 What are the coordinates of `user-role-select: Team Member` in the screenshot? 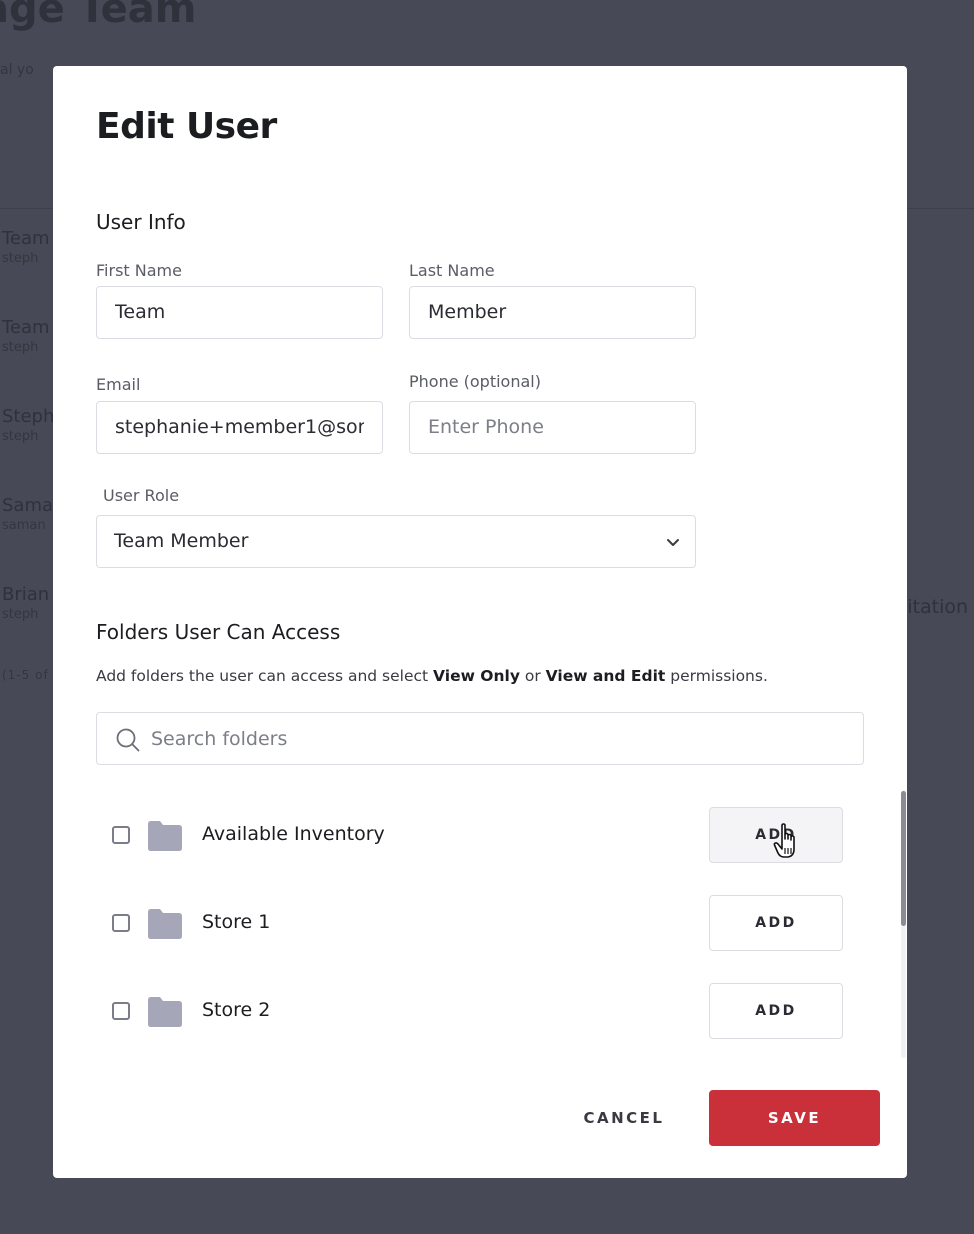 It's located at (396, 541).